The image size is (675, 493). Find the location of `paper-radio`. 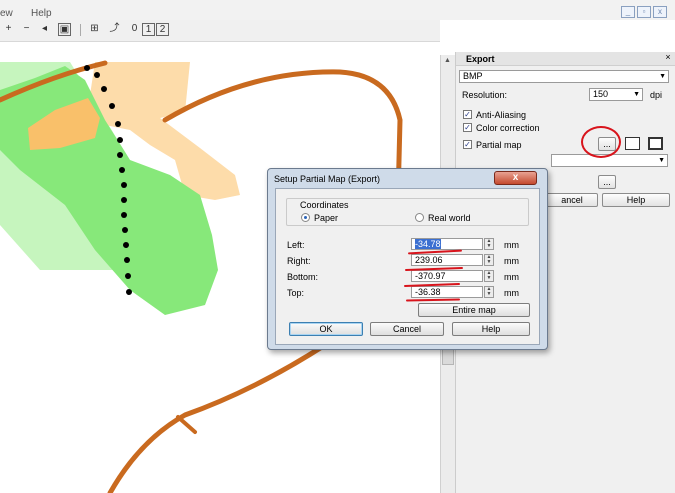

paper-radio is located at coordinates (305, 217).